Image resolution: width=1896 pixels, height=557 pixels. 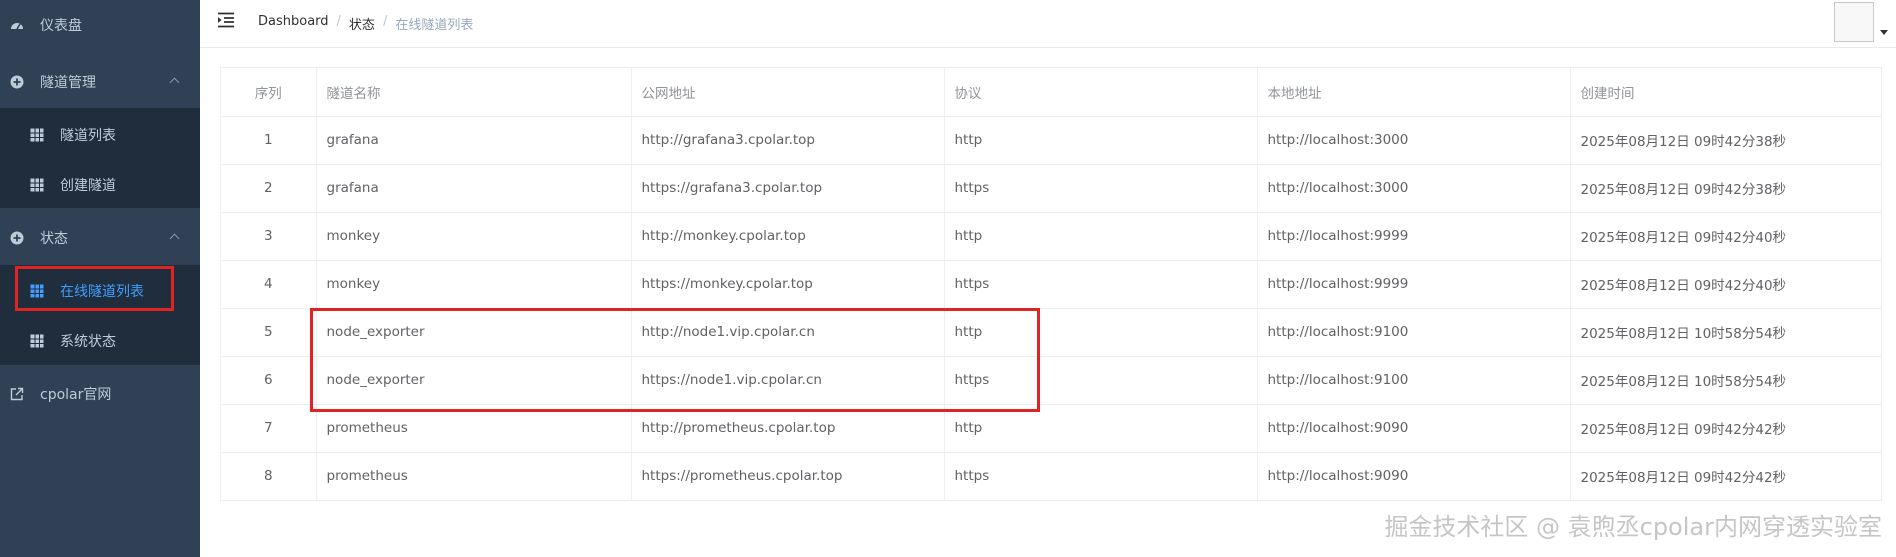 I want to click on sidebar-item-tunnel-list: 隧道列表, so click(x=100, y=135).